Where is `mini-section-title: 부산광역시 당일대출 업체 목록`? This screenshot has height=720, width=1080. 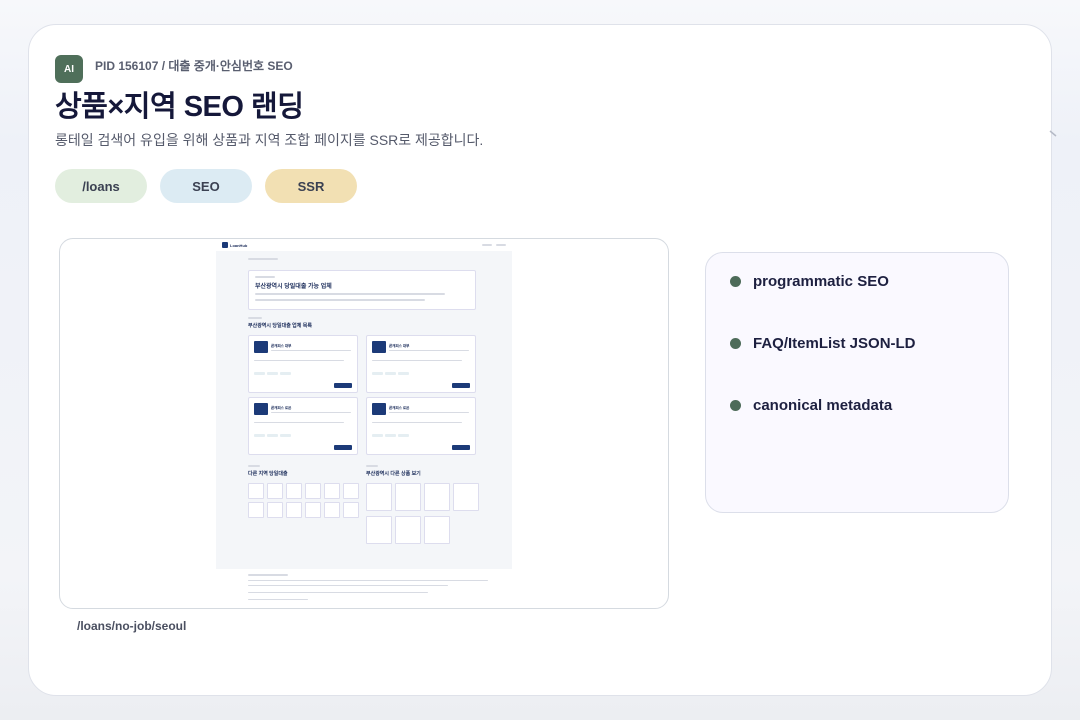 mini-section-title: 부산광역시 당일대출 업체 목록 is located at coordinates (280, 326).